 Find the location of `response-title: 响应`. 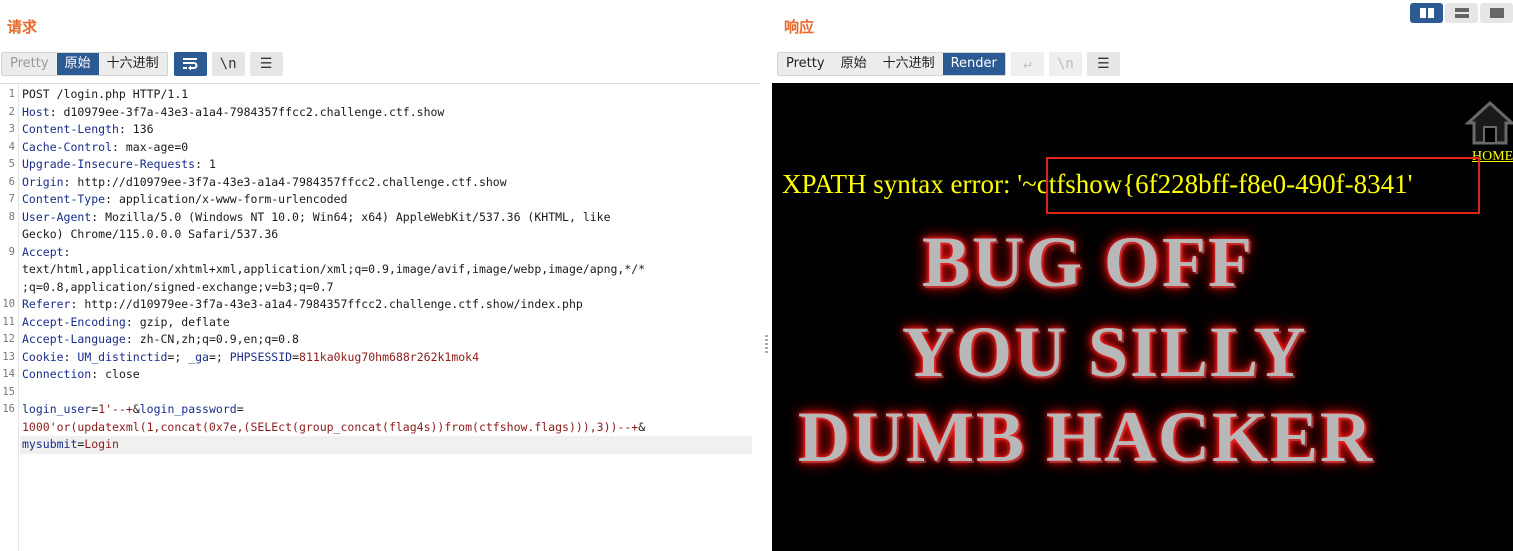

response-title: 响应 is located at coordinates (799, 27).